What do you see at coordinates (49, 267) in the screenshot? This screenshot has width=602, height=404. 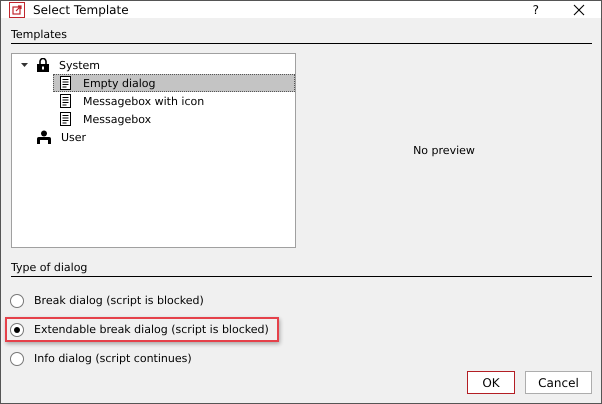 I see `section-heading: Type of dialog` at bounding box center [49, 267].